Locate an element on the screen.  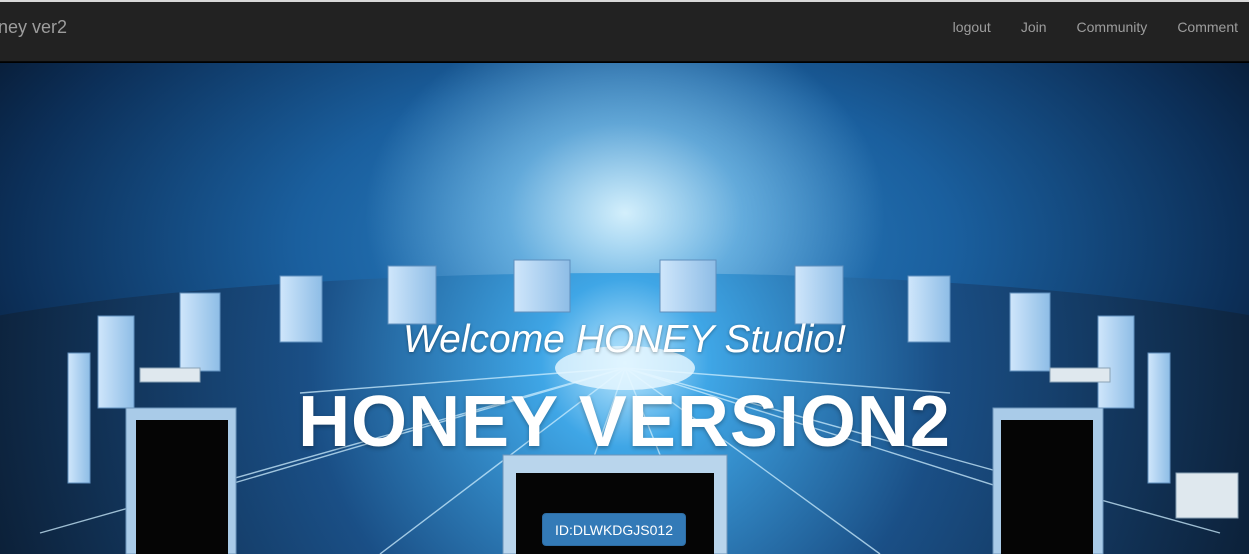
hero-title: HONEY VERSION2 is located at coordinates (624, 422).